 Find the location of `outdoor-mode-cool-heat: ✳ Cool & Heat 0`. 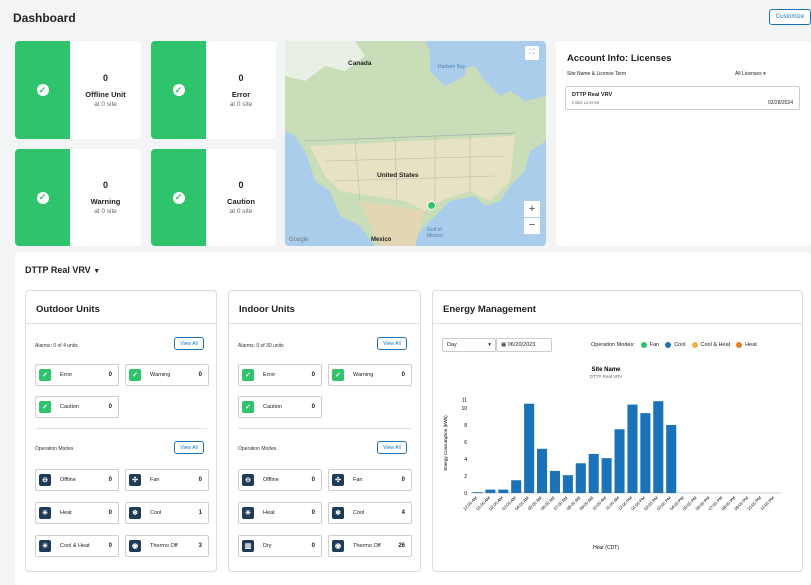

outdoor-mode-cool-heat: ✳ Cool & Heat 0 is located at coordinates (77, 546).